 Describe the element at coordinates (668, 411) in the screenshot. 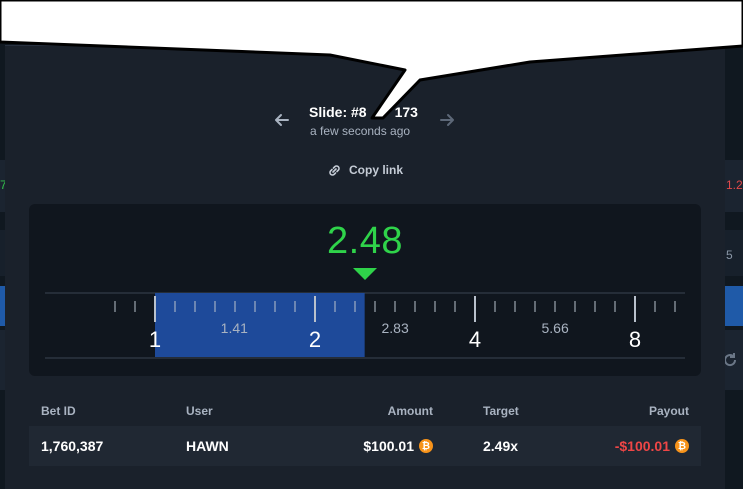

I see `column-header-payout: Payout` at that location.